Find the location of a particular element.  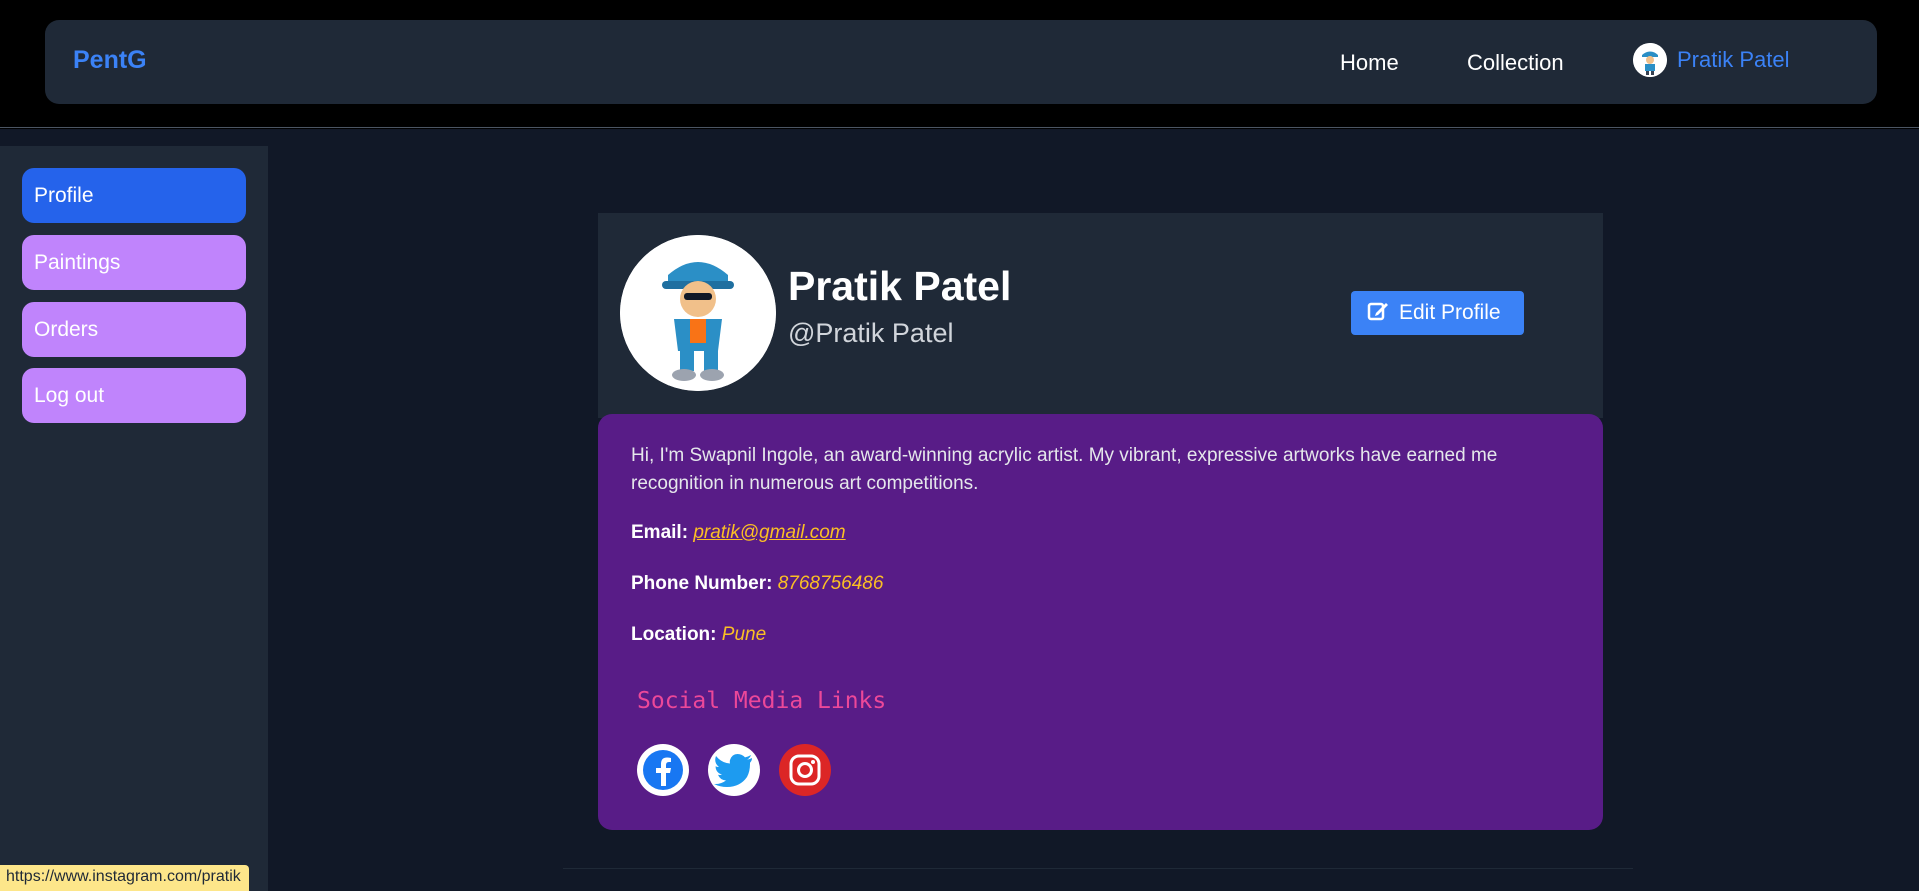

phone-row: Phone Number: 8768756486 is located at coordinates (757, 584).